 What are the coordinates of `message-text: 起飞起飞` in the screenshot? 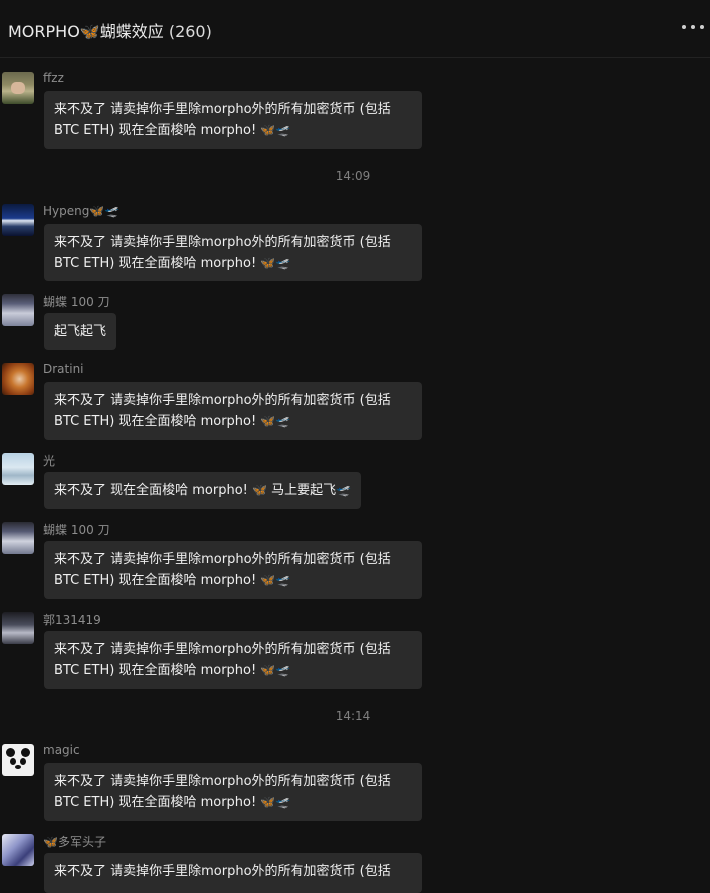 It's located at (80, 331).